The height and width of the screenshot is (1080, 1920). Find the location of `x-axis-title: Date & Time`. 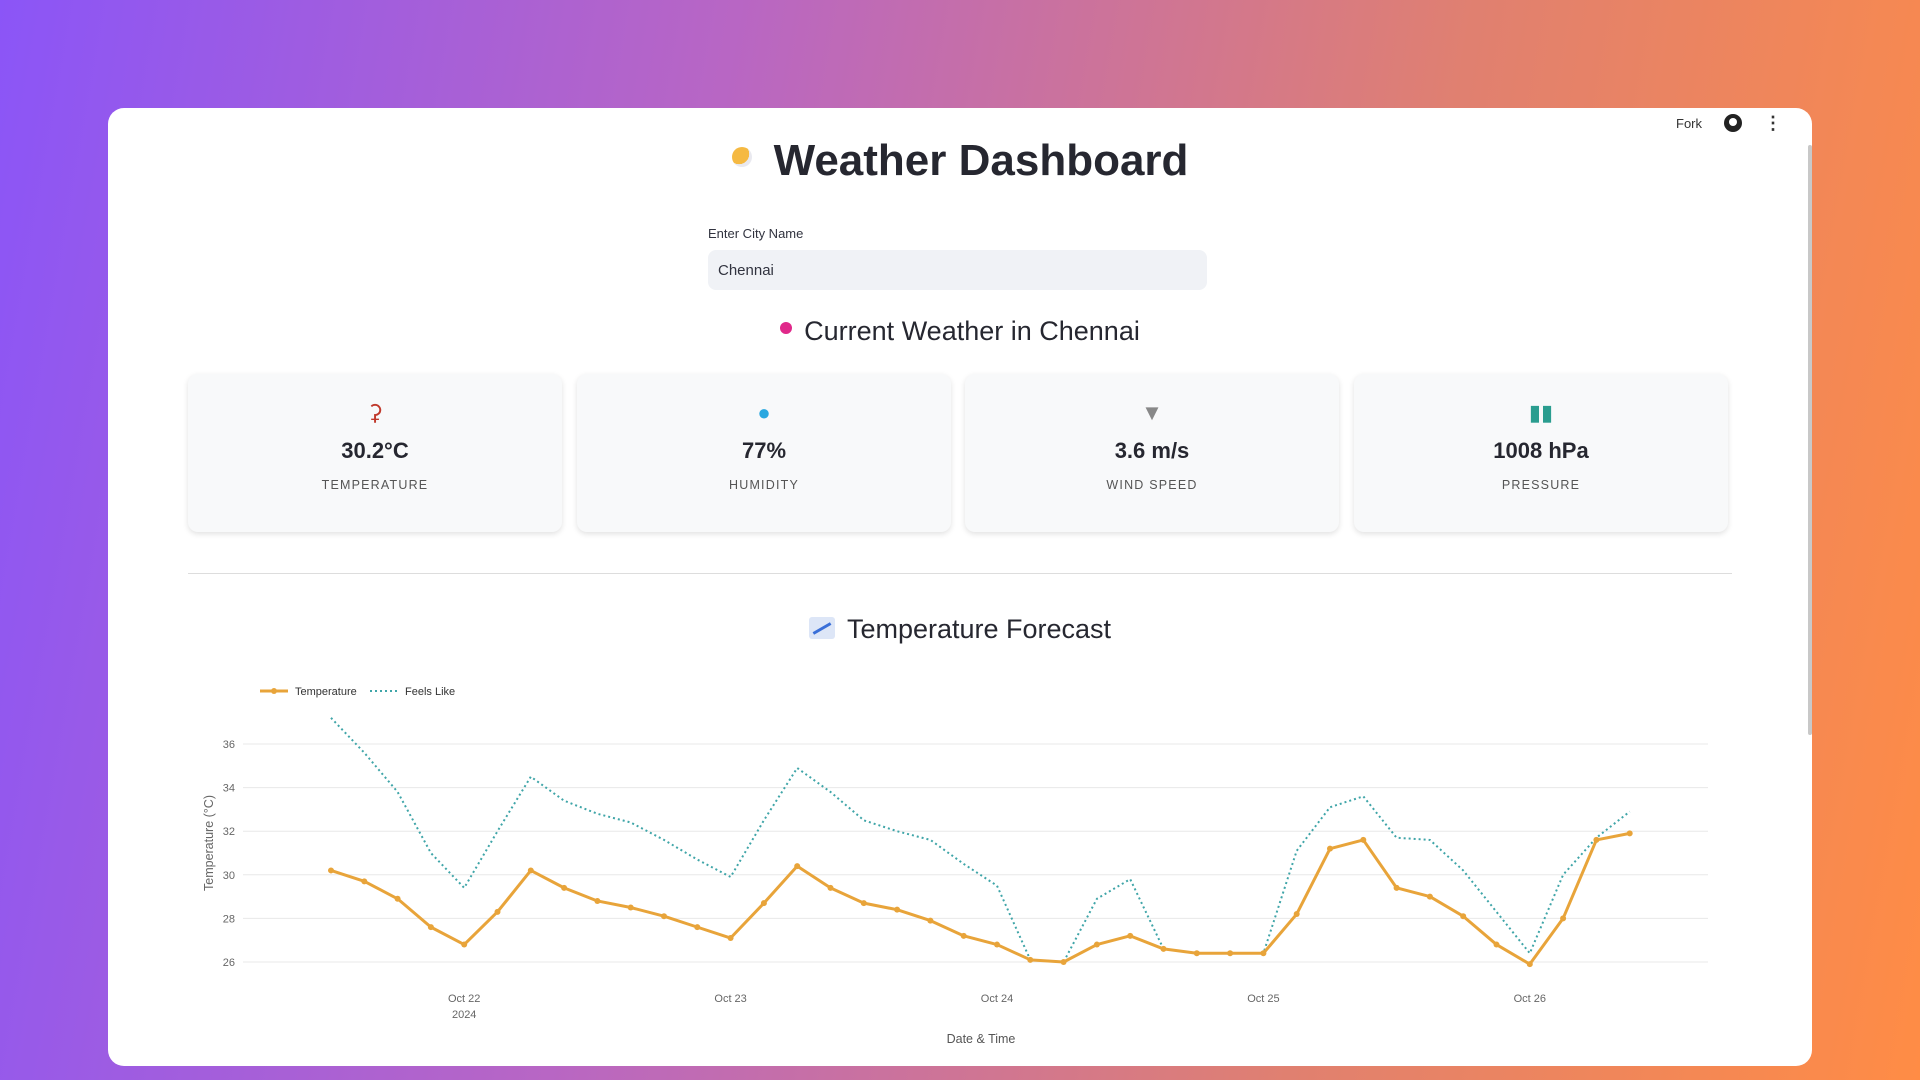

x-axis-title: Date & Time is located at coordinates (981, 1039).